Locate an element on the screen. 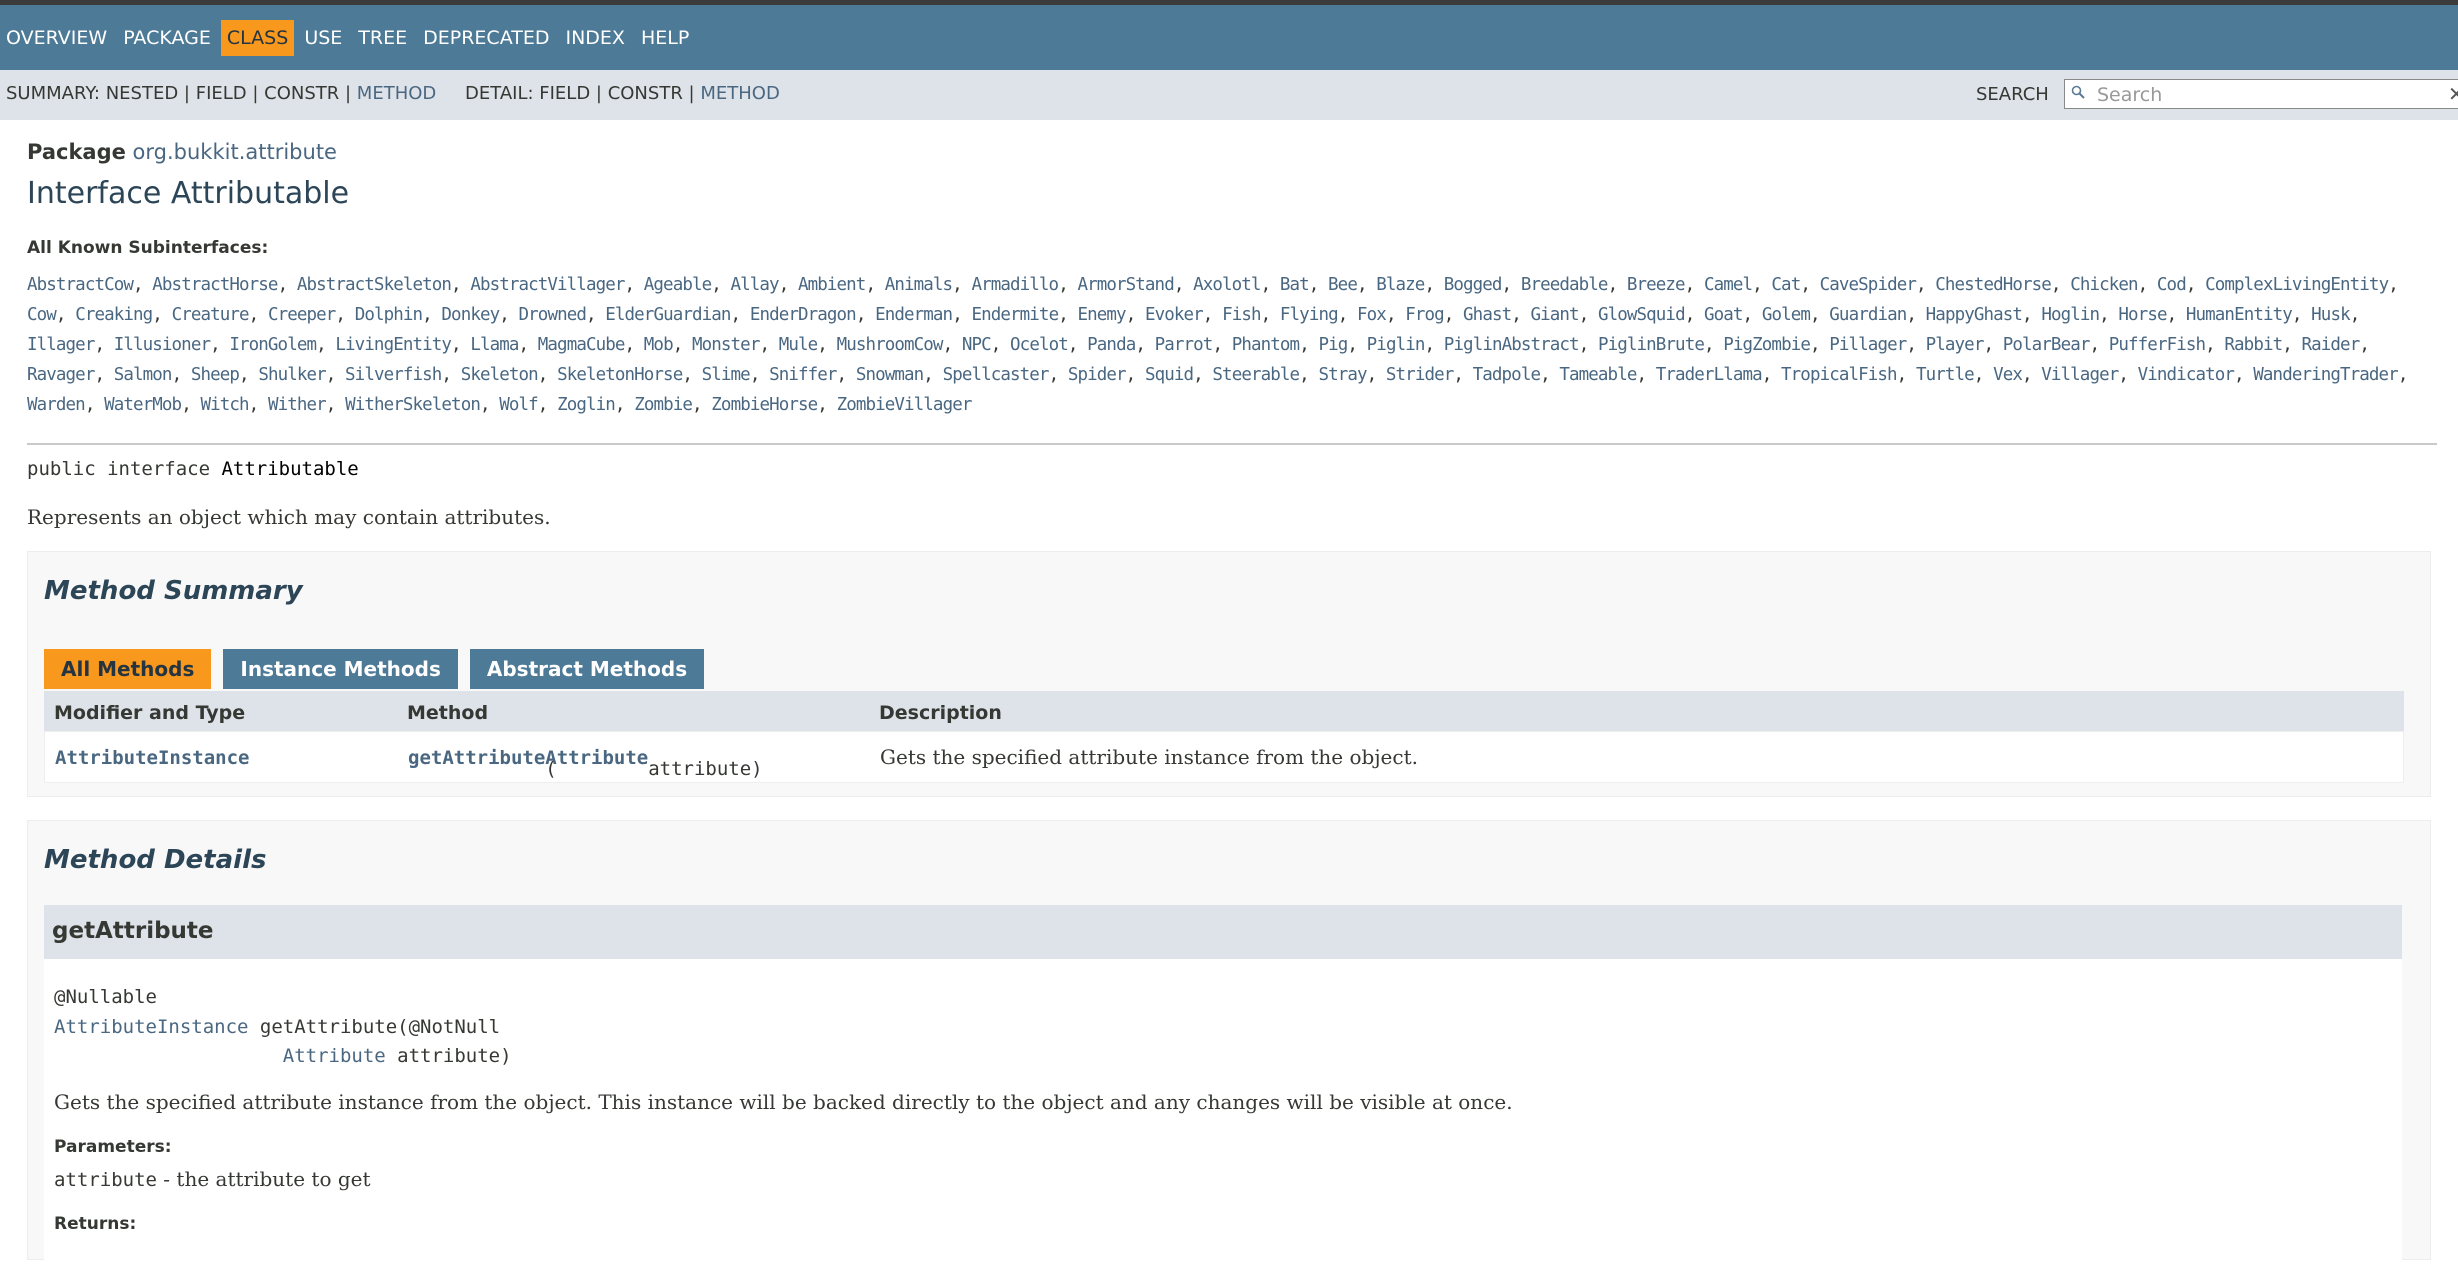  search-box is located at coordinates (2261, 94).